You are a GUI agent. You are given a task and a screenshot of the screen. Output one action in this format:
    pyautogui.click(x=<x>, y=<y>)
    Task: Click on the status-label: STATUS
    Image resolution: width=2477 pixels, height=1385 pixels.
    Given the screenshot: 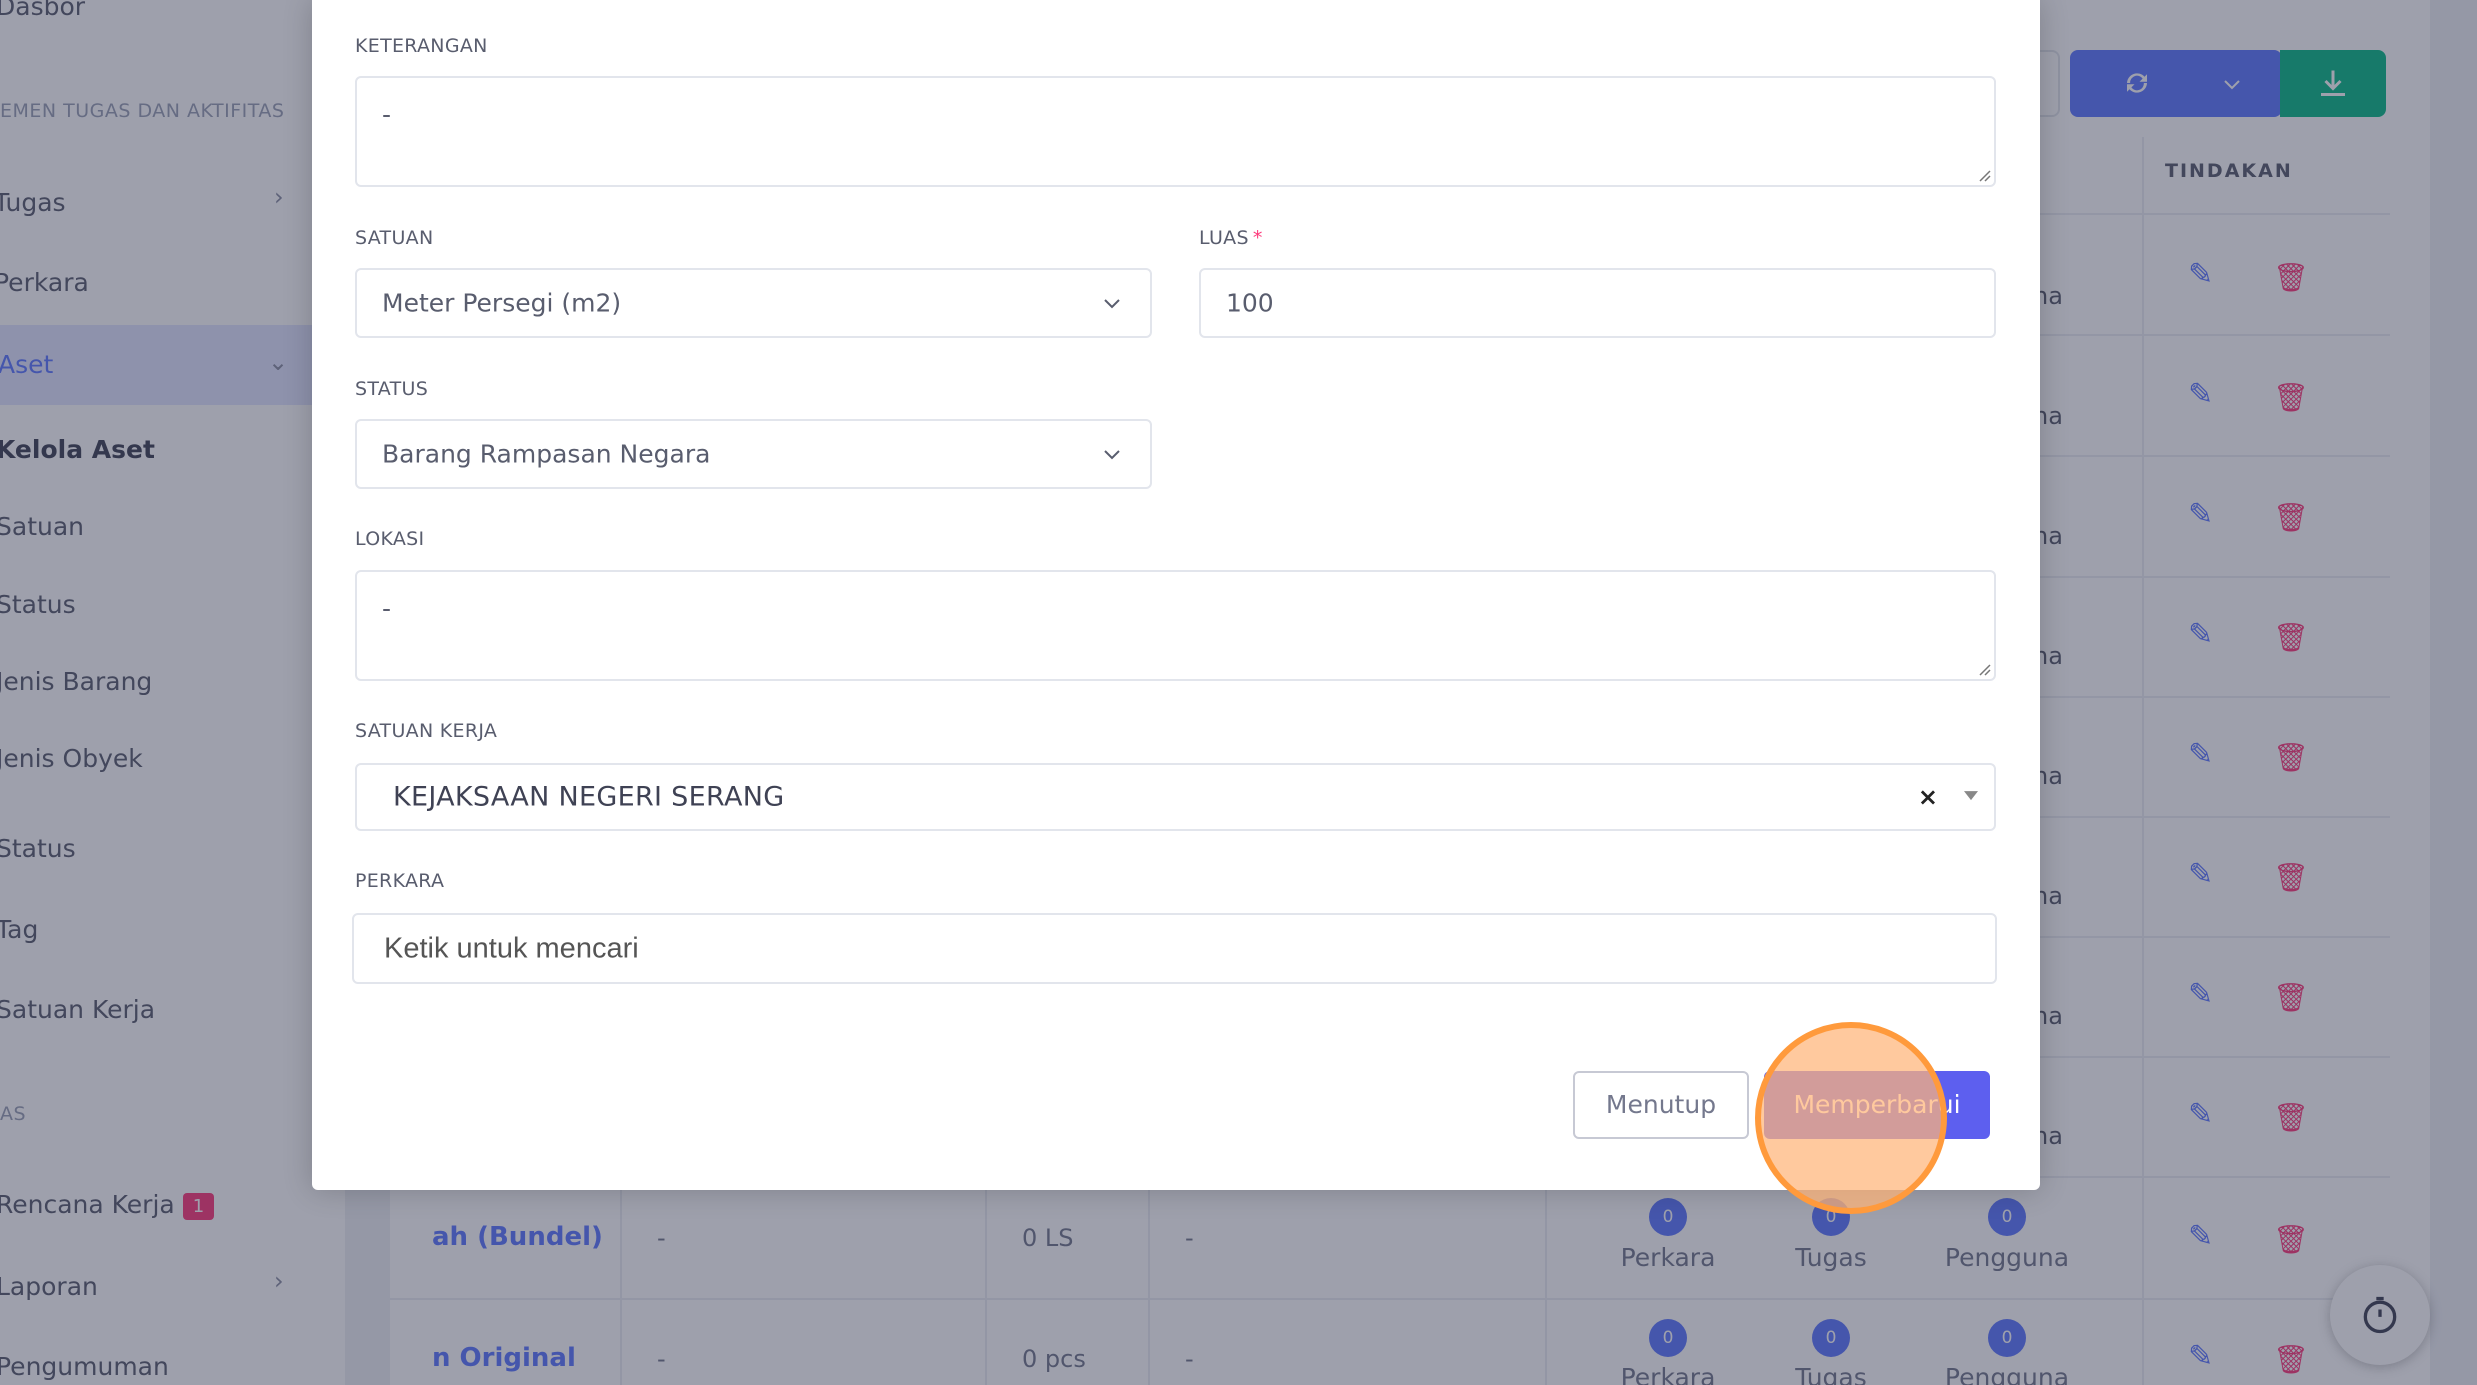 What is the action you would take?
    pyautogui.click(x=392, y=389)
    